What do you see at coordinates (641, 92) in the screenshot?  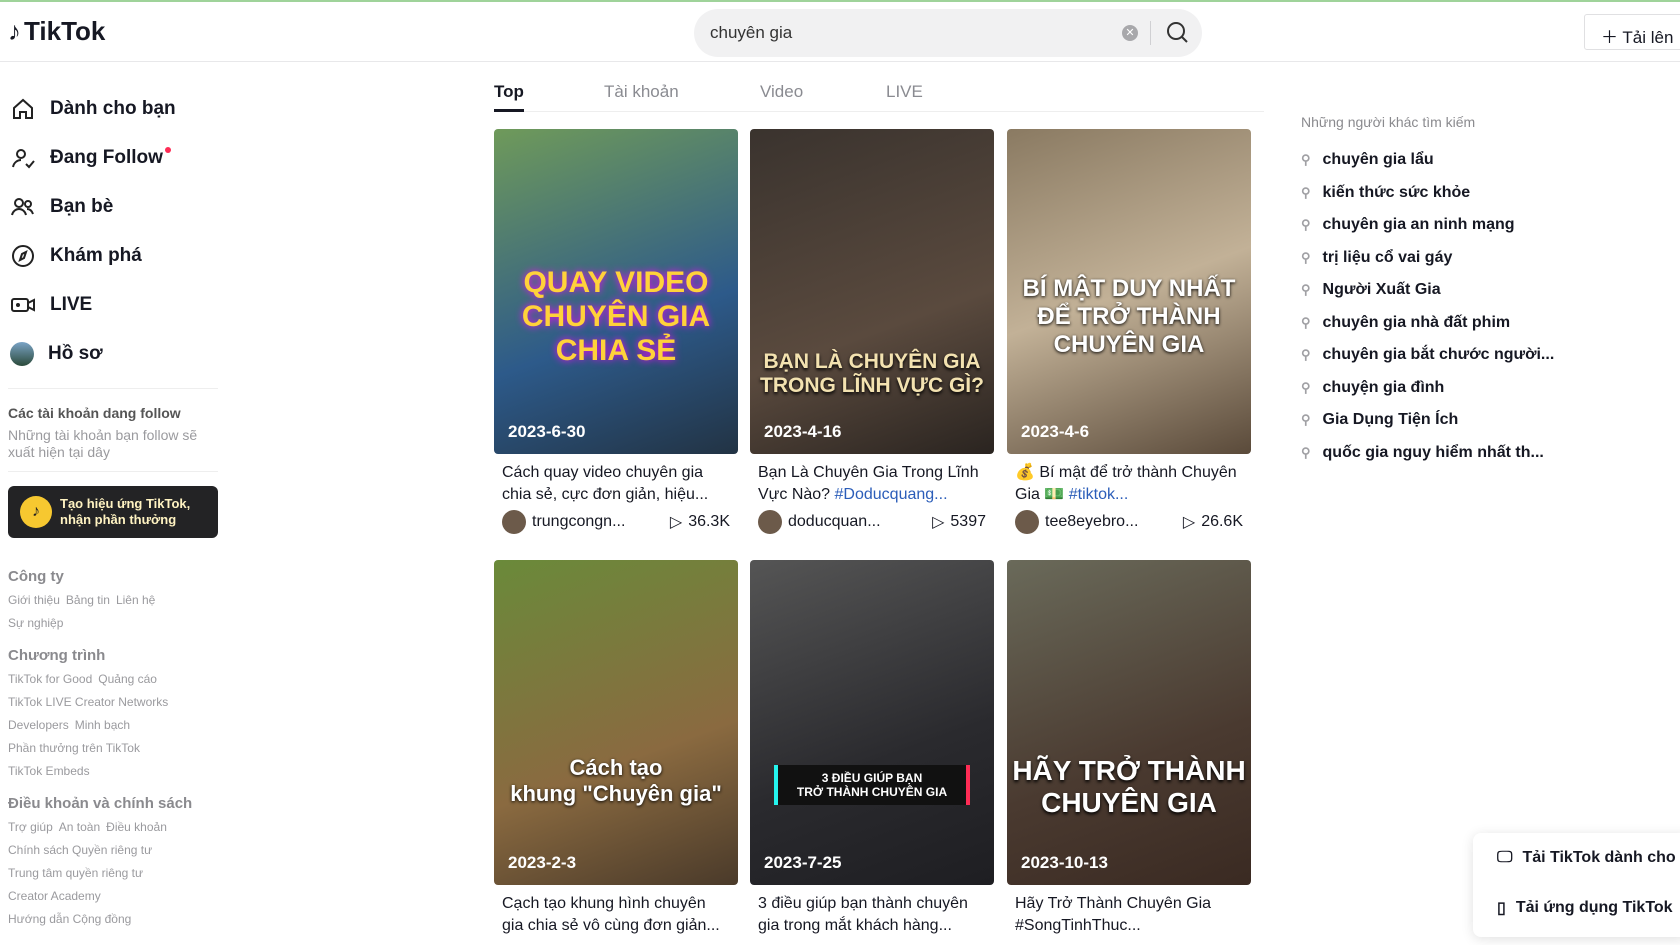 I see `tab-accounts: Tài khoản` at bounding box center [641, 92].